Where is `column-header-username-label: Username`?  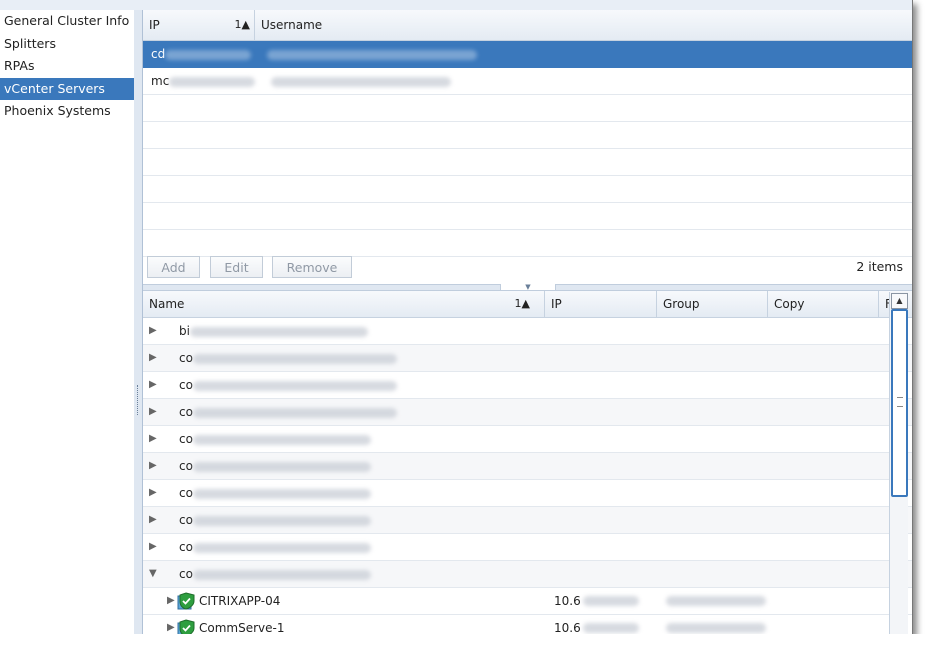
column-header-username-label: Username is located at coordinates (292, 25).